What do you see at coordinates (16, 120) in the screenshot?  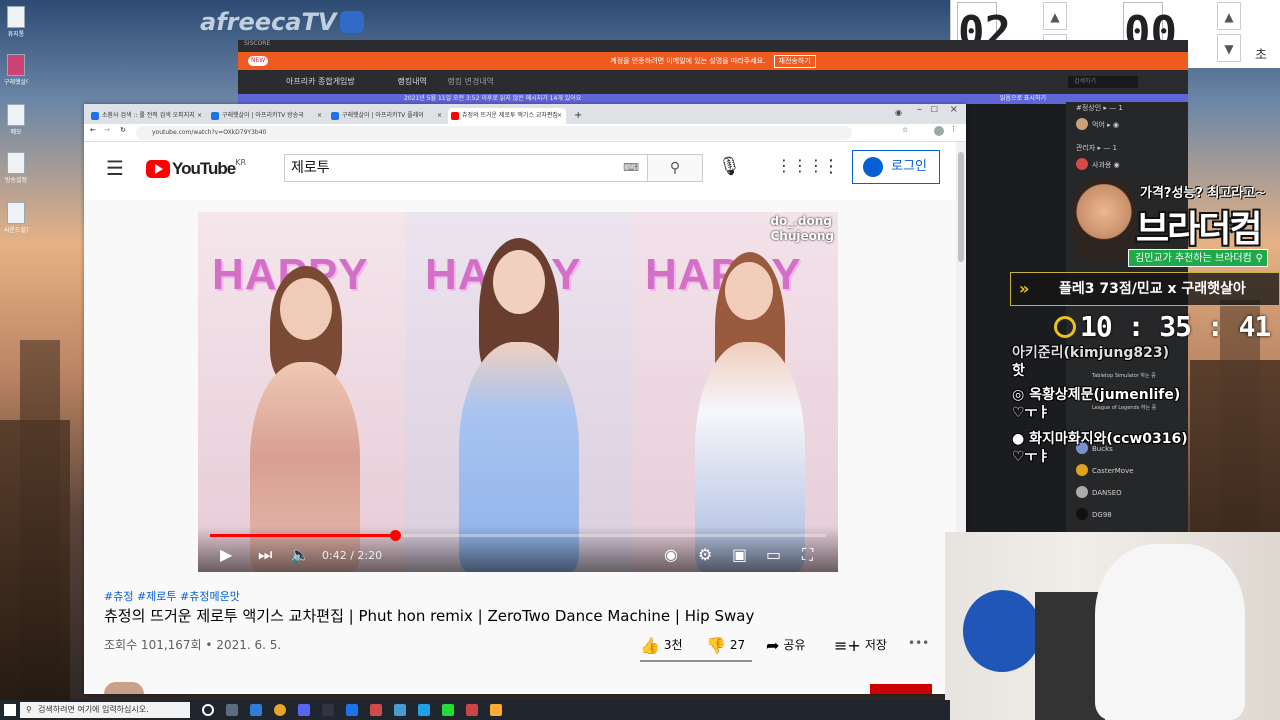 I see `desktop-icon-memo: 메모` at bounding box center [16, 120].